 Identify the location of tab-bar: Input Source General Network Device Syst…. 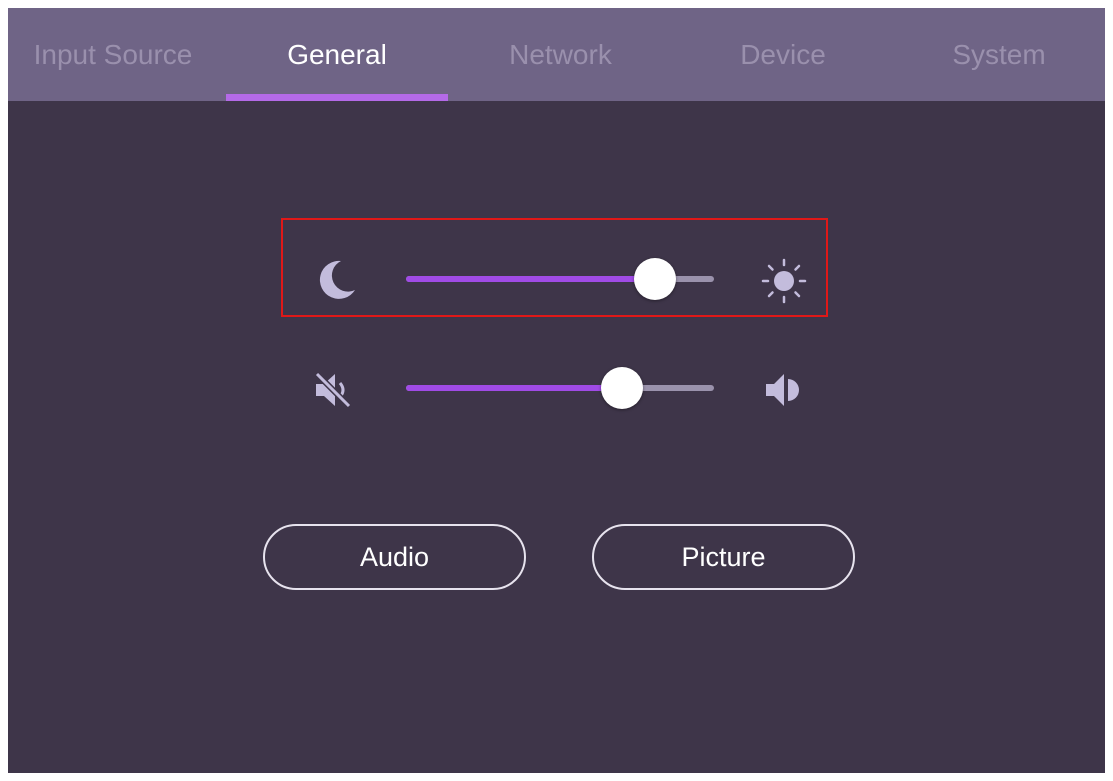
(556, 54).